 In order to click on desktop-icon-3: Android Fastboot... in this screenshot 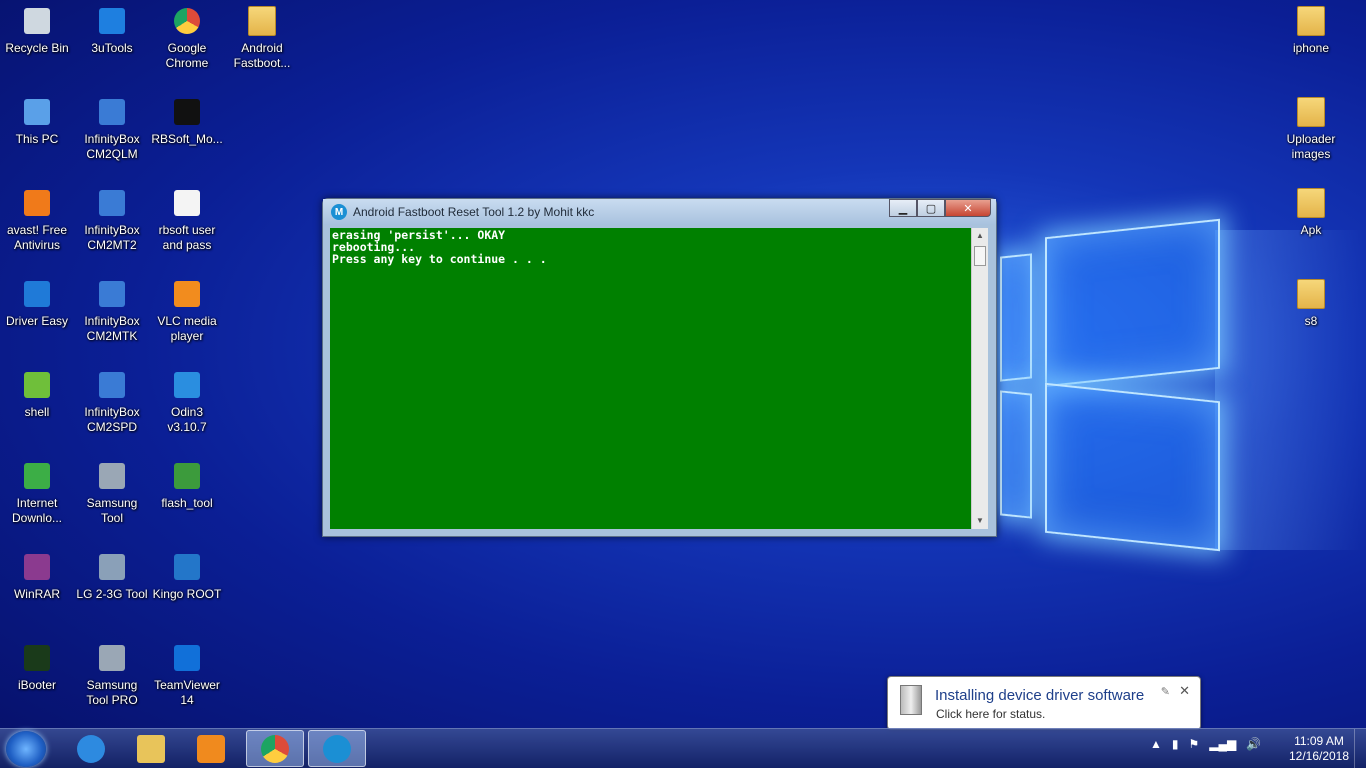, I will do `click(262, 37)`.